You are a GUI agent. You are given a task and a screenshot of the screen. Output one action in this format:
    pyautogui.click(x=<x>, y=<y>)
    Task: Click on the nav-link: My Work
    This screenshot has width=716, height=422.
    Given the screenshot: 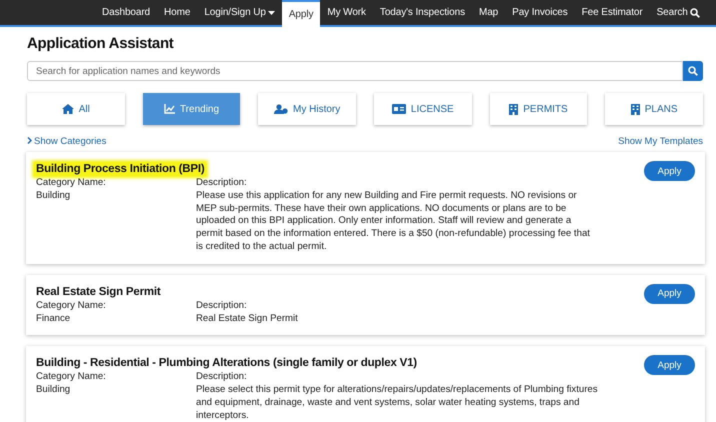 What is the action you would take?
    pyautogui.click(x=346, y=12)
    